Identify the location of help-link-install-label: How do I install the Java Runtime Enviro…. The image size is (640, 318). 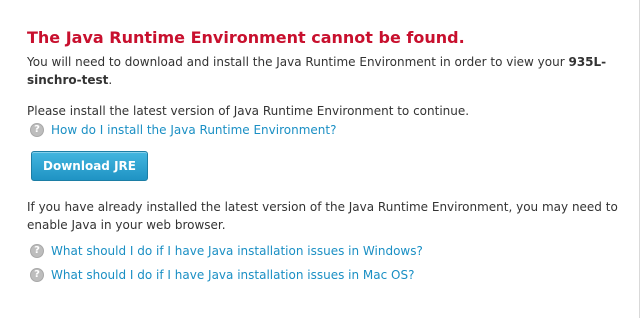
(193, 130).